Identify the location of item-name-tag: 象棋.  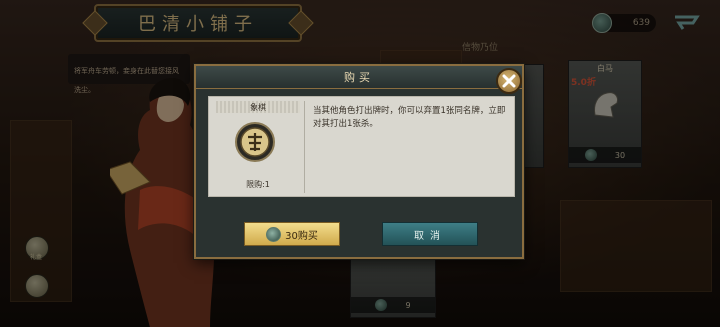
(258, 107).